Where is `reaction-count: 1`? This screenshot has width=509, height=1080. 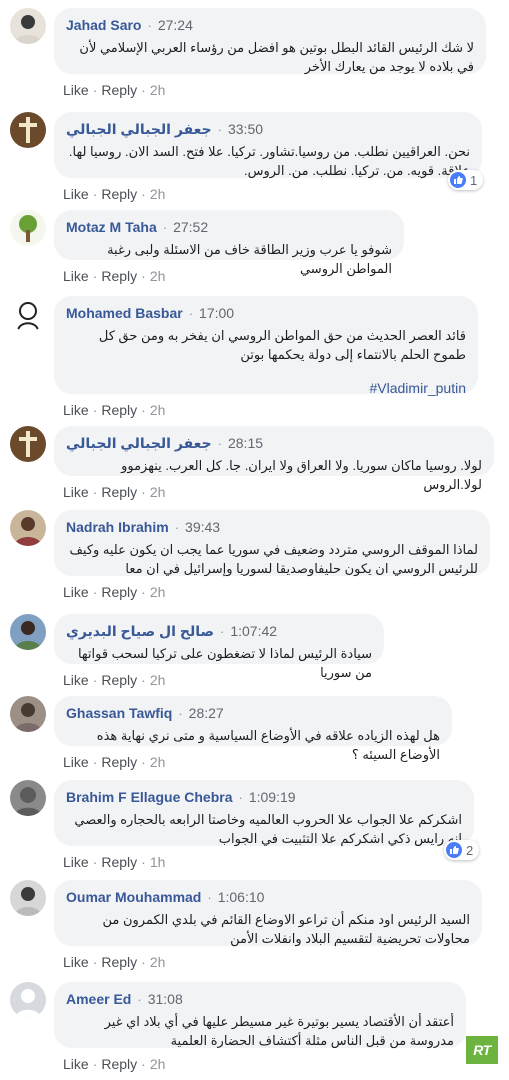
reaction-count: 1 is located at coordinates (474, 180).